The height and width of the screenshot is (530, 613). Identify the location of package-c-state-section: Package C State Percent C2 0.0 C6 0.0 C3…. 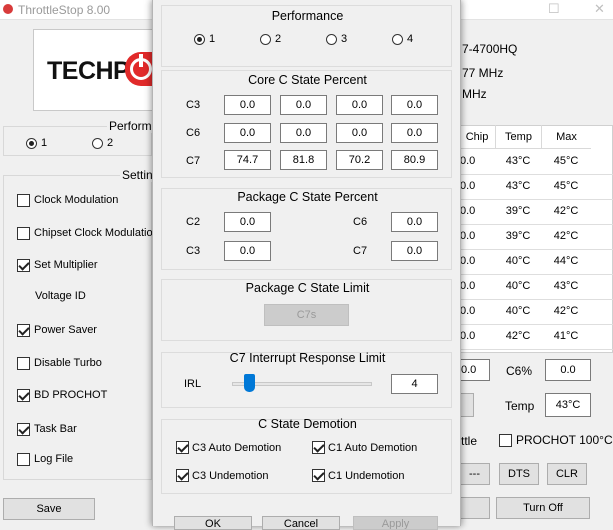
(306, 229).